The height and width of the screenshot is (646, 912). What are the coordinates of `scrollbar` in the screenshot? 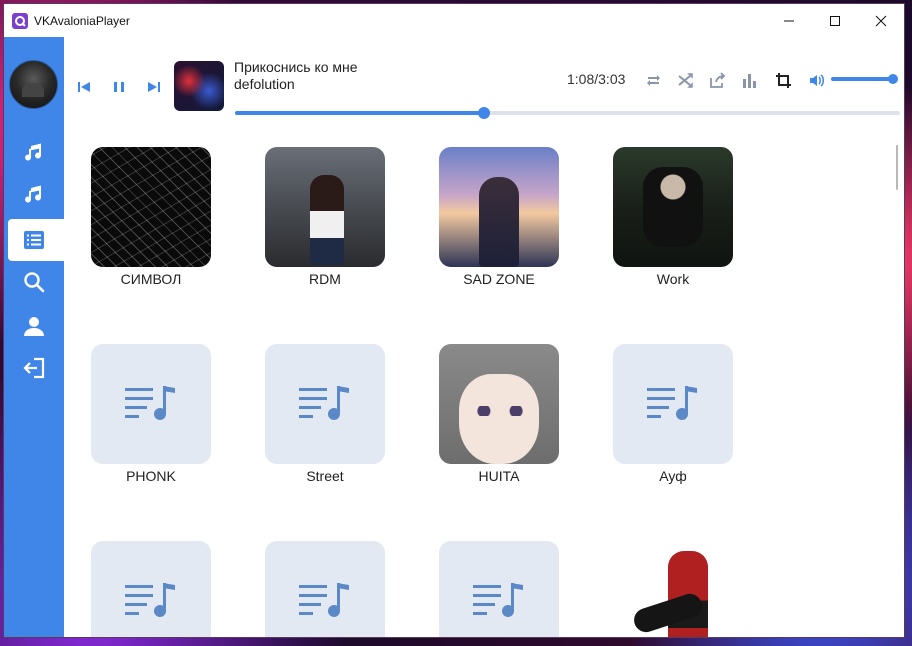 It's located at (897, 167).